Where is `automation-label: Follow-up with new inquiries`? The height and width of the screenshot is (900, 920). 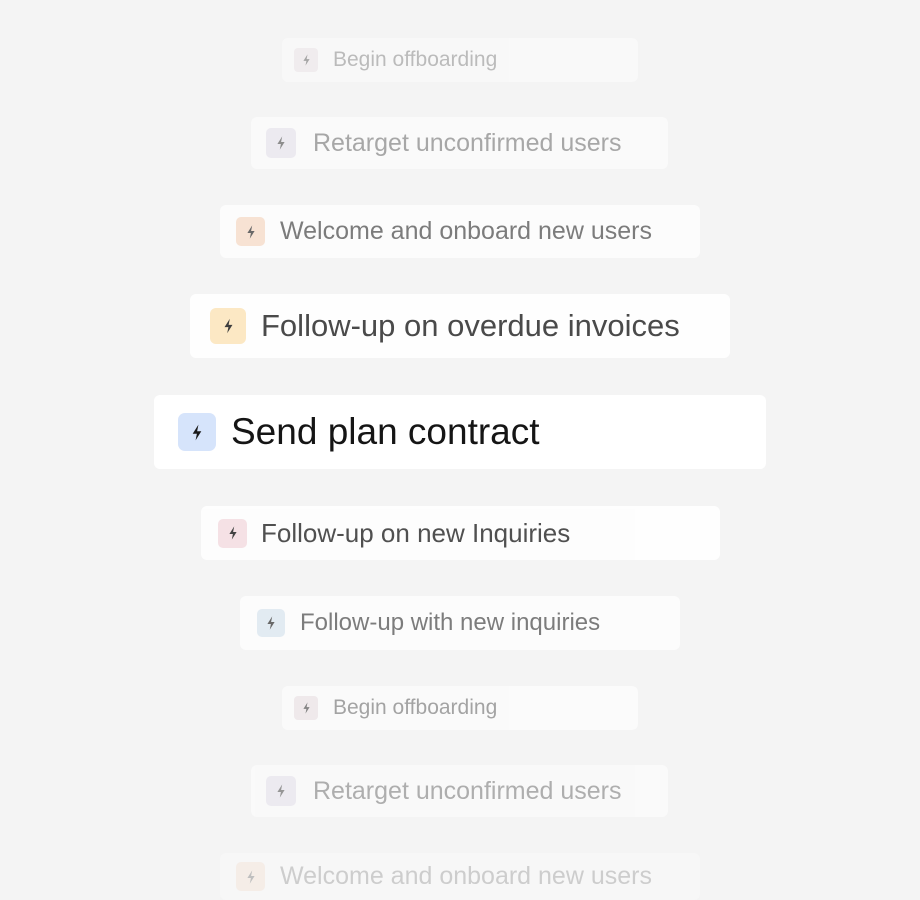
automation-label: Follow-up with new inquiries is located at coordinates (450, 622).